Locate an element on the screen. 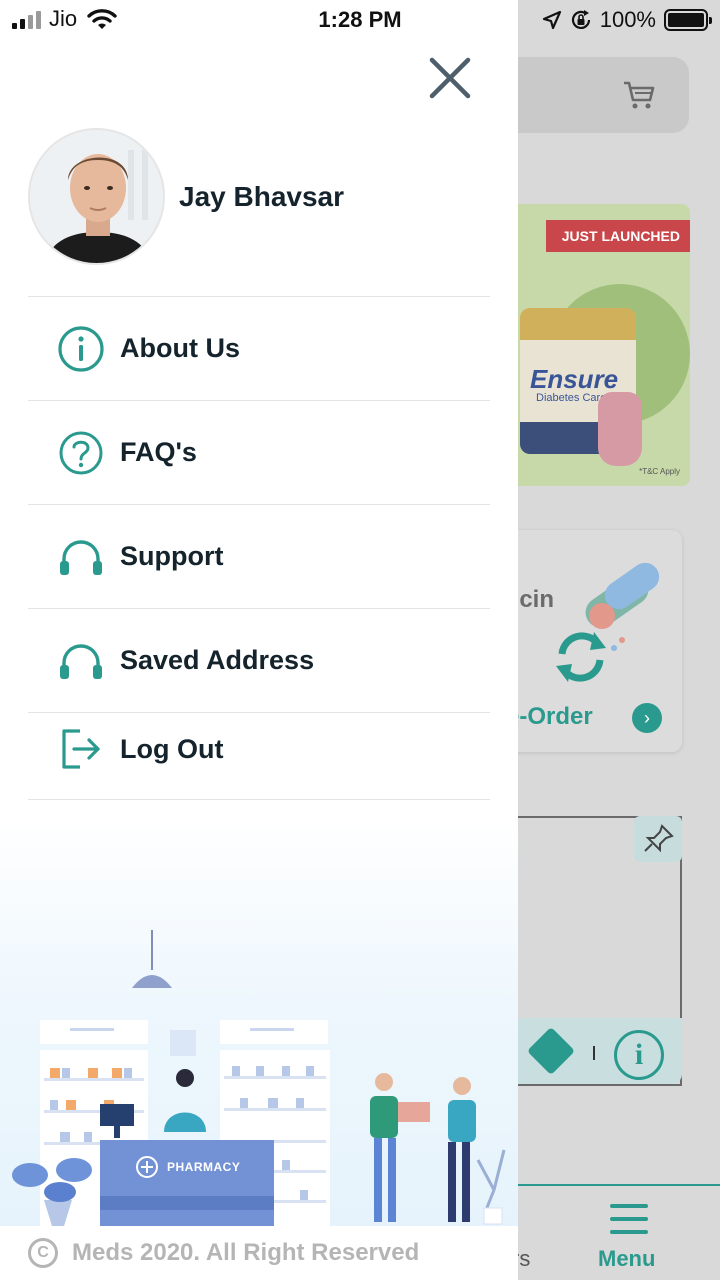 Image resolution: width=720 pixels, height=1280 pixels. menu-item-label: FAQ's is located at coordinates (158, 452).